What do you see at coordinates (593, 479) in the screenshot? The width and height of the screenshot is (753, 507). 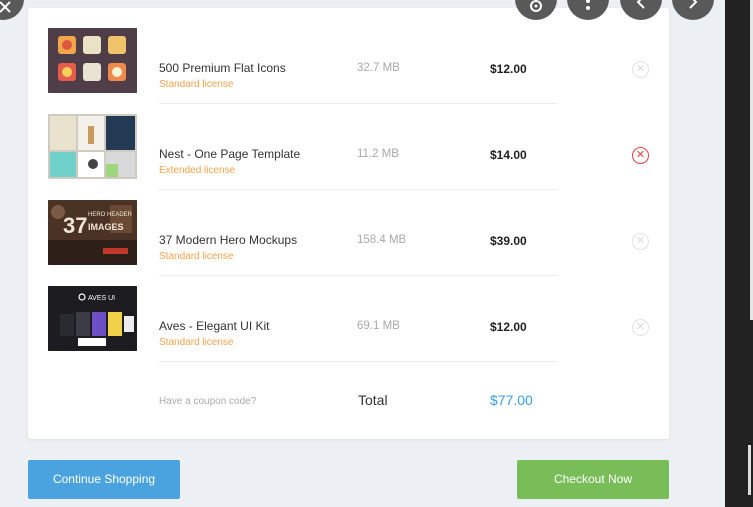 I see `checkout-button: Checkout Now` at bounding box center [593, 479].